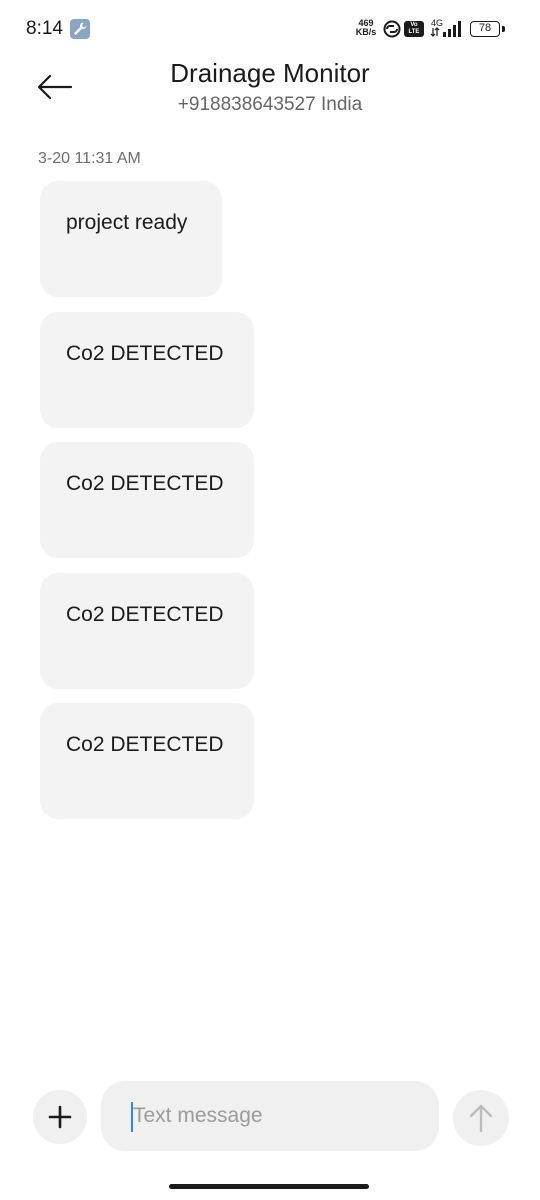 This screenshot has width=540, height=1200. I want to click on battery-level: 78, so click(485, 28).